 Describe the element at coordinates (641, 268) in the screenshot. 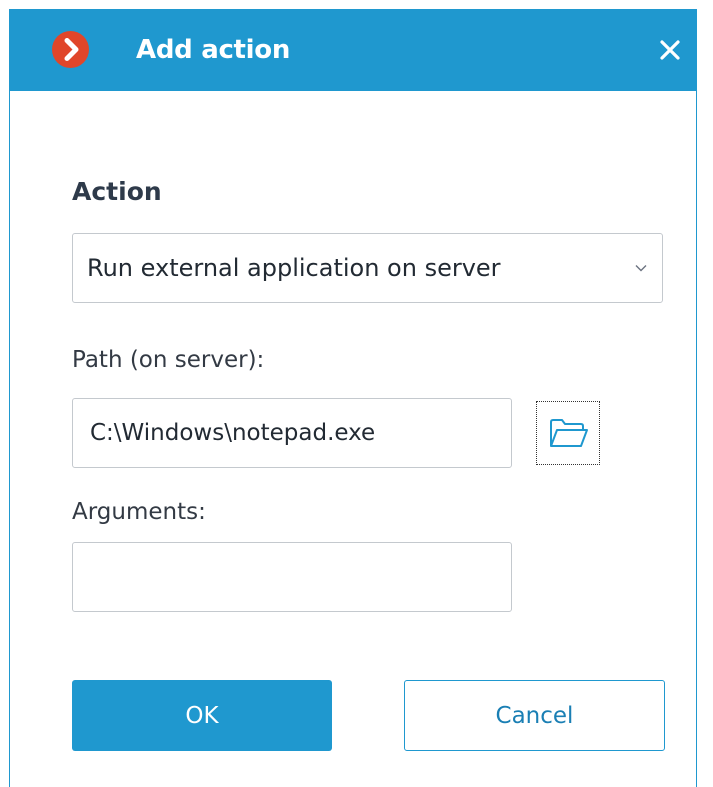

I see `chevron-down-icon` at that location.